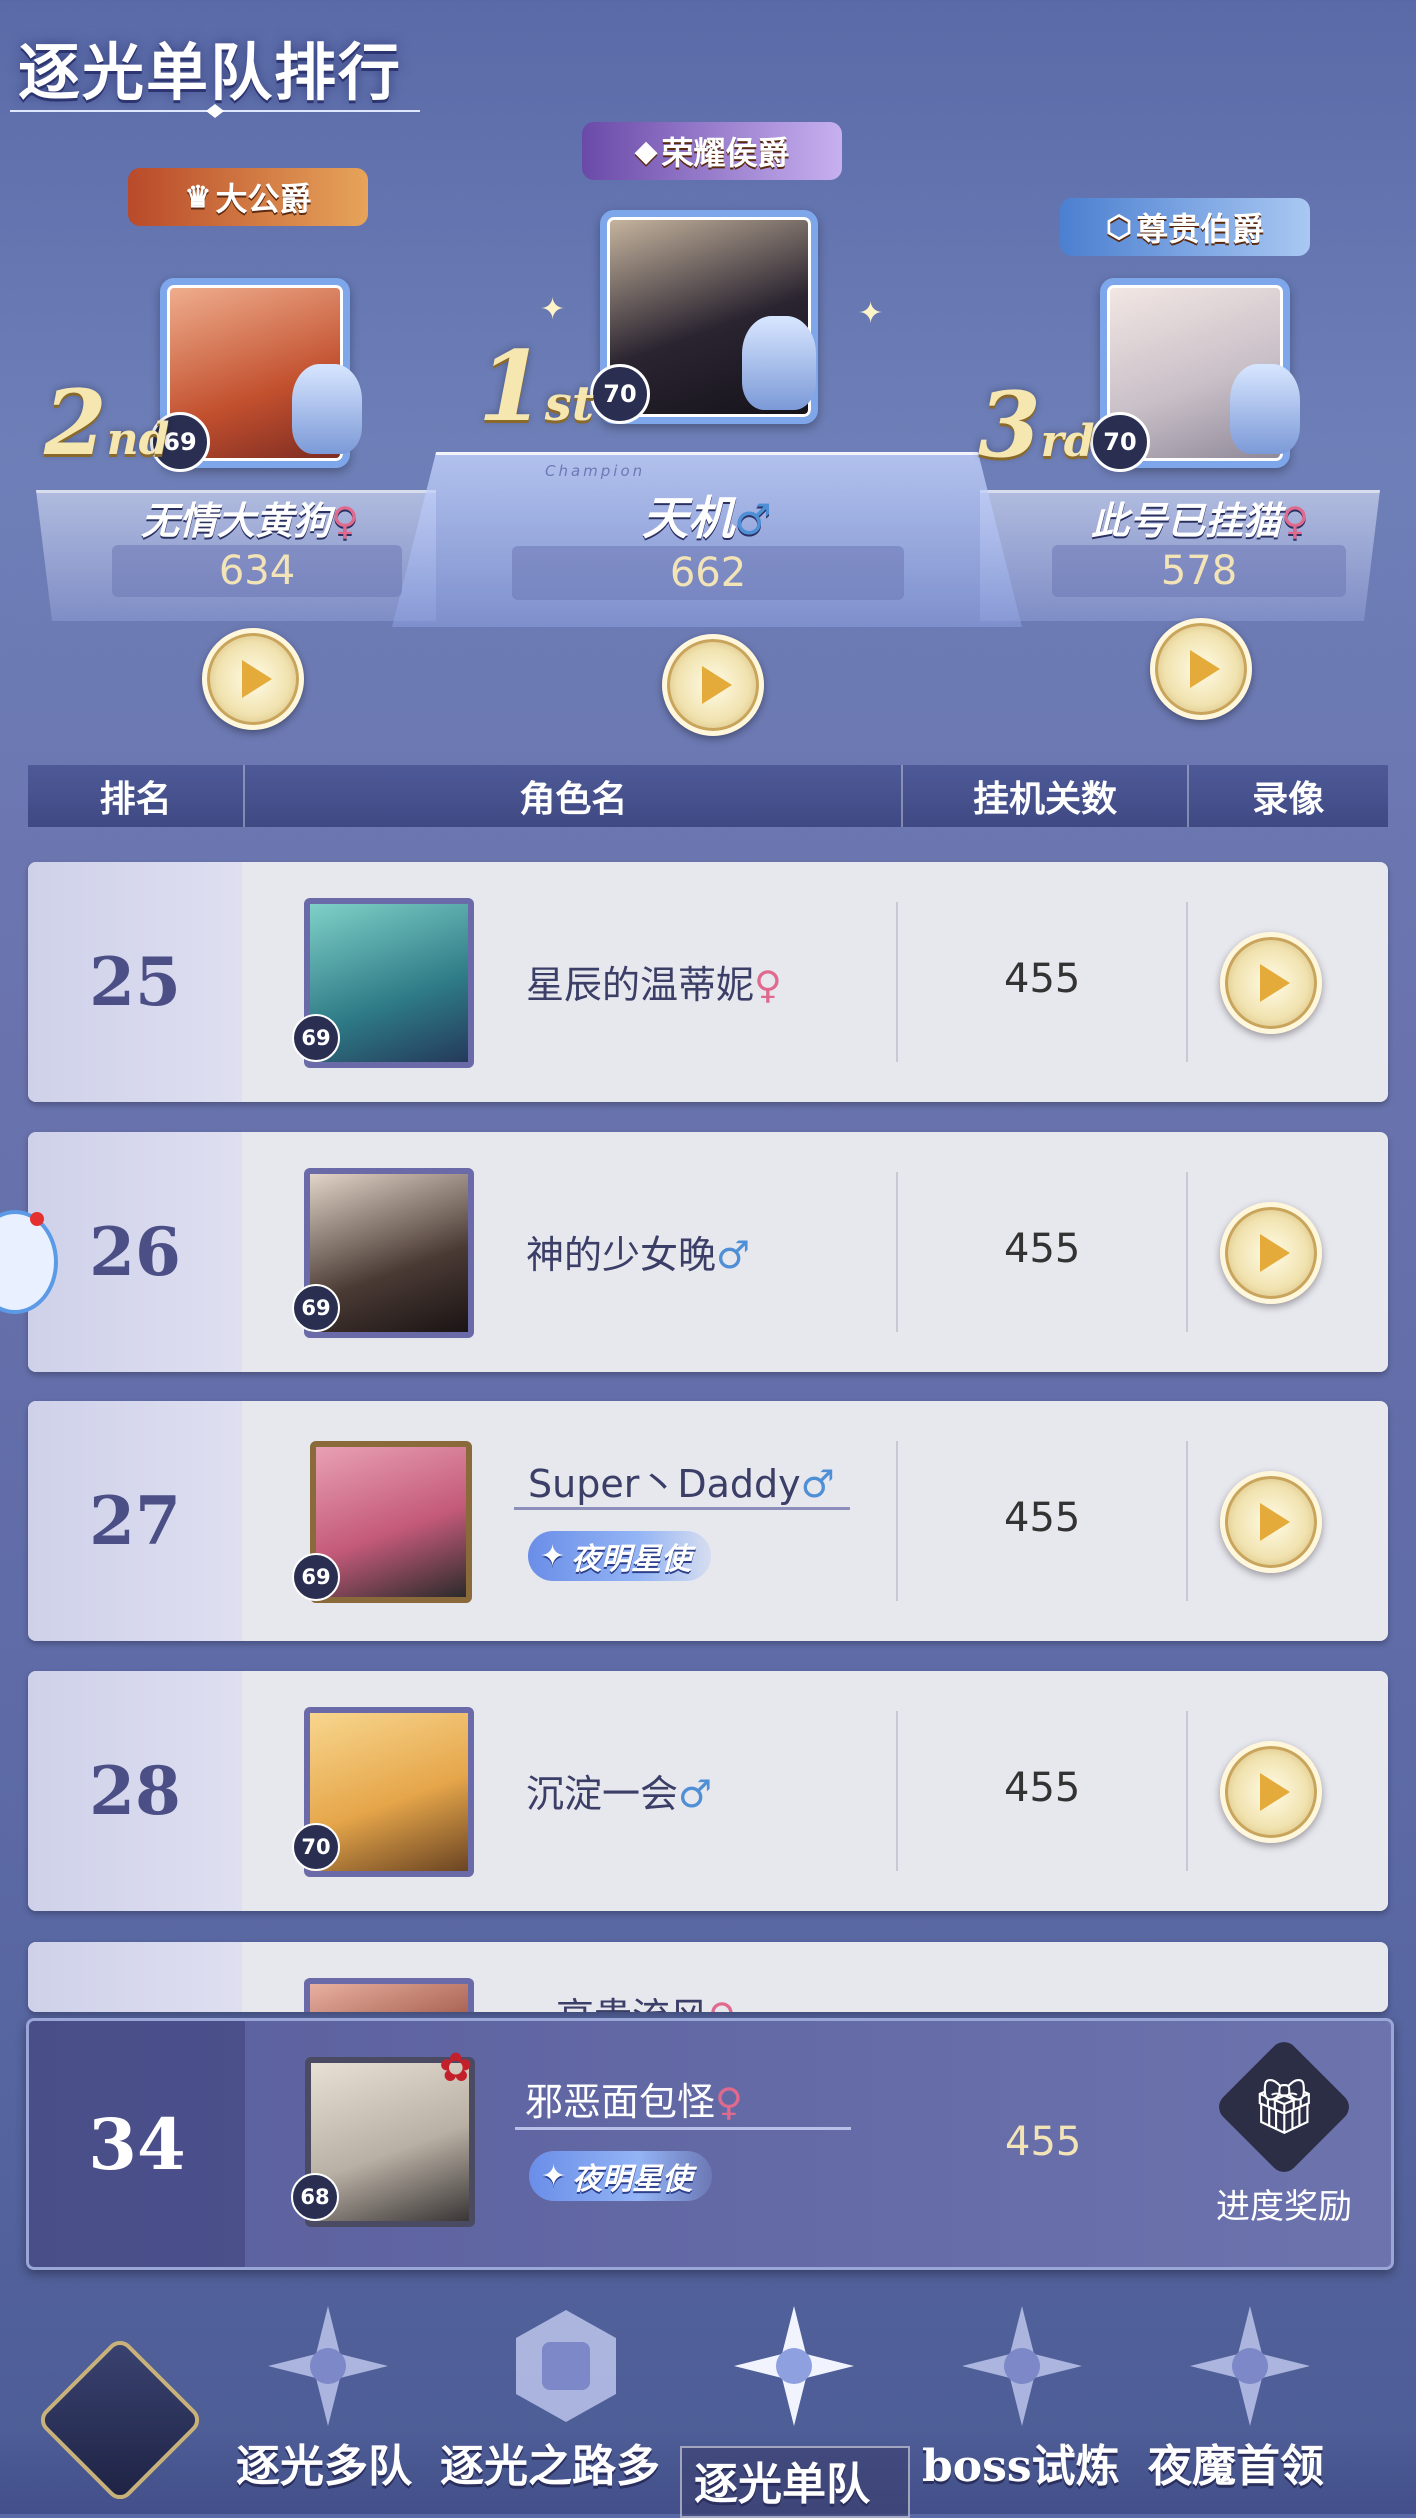 This screenshot has width=1416, height=2518. I want to click on self-rank: 34, so click(137, 2144).